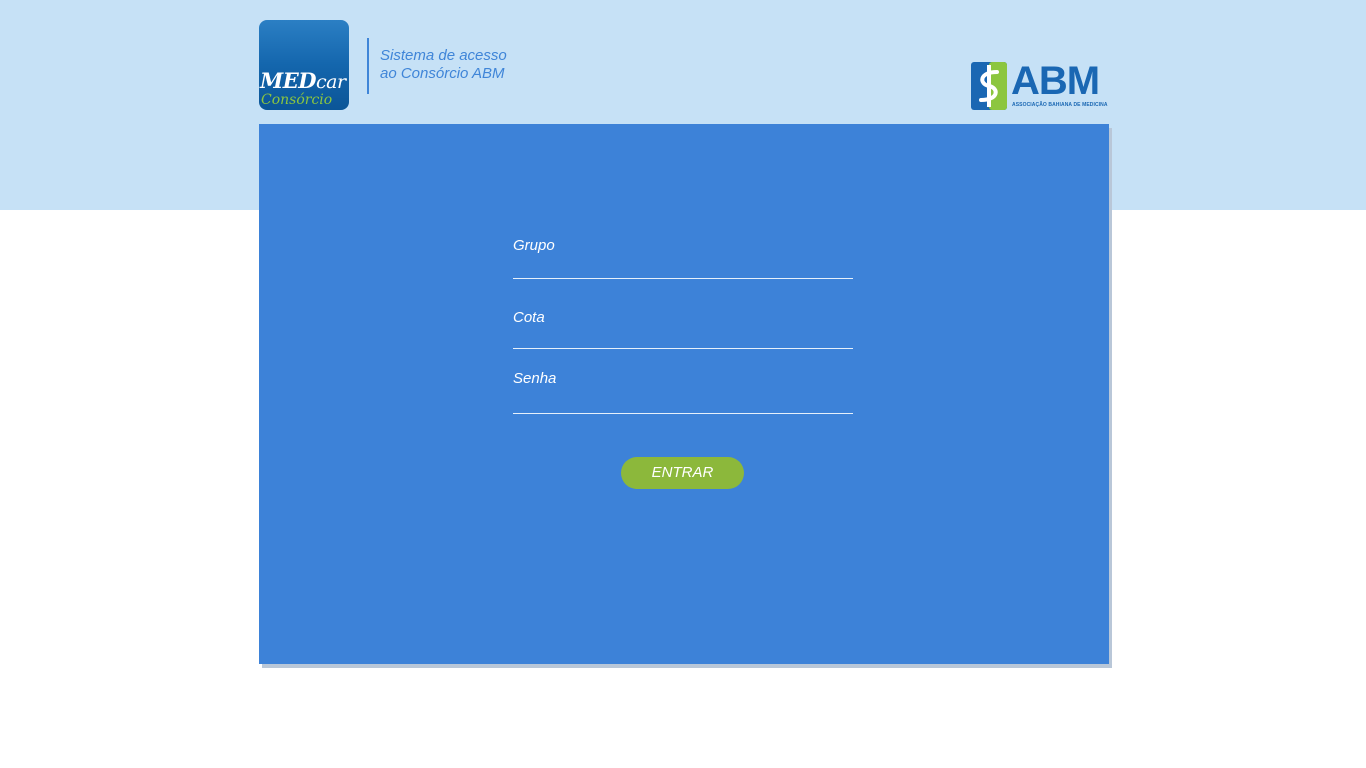 This screenshot has height=768, width=1366. What do you see at coordinates (534, 245) in the screenshot?
I see `grupo-label: Grupo` at bounding box center [534, 245].